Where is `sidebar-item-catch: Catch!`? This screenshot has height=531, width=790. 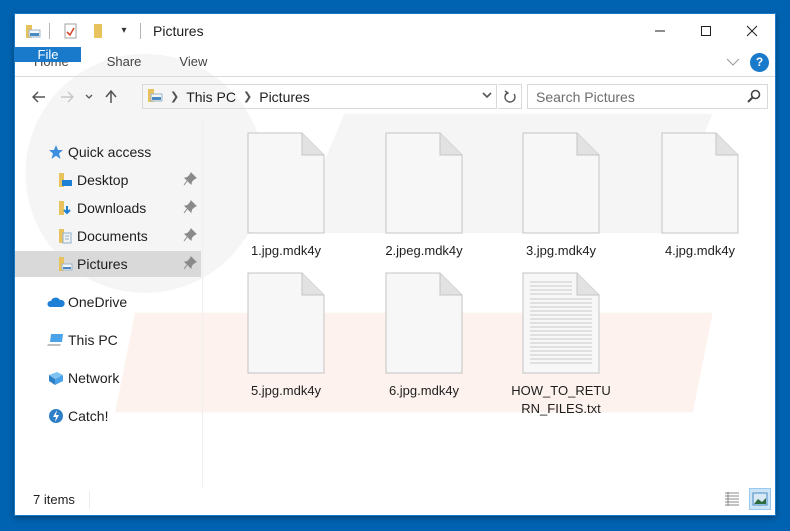
sidebar-item-catch: Catch! is located at coordinates (108, 416).